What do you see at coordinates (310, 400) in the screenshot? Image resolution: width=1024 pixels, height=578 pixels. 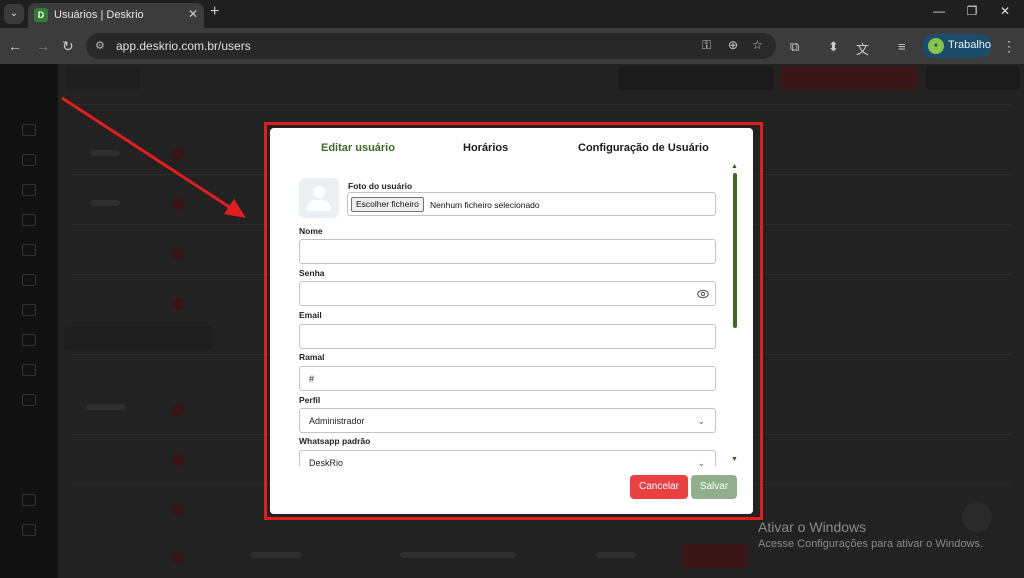 I see `perfil-label: Perfil` at bounding box center [310, 400].